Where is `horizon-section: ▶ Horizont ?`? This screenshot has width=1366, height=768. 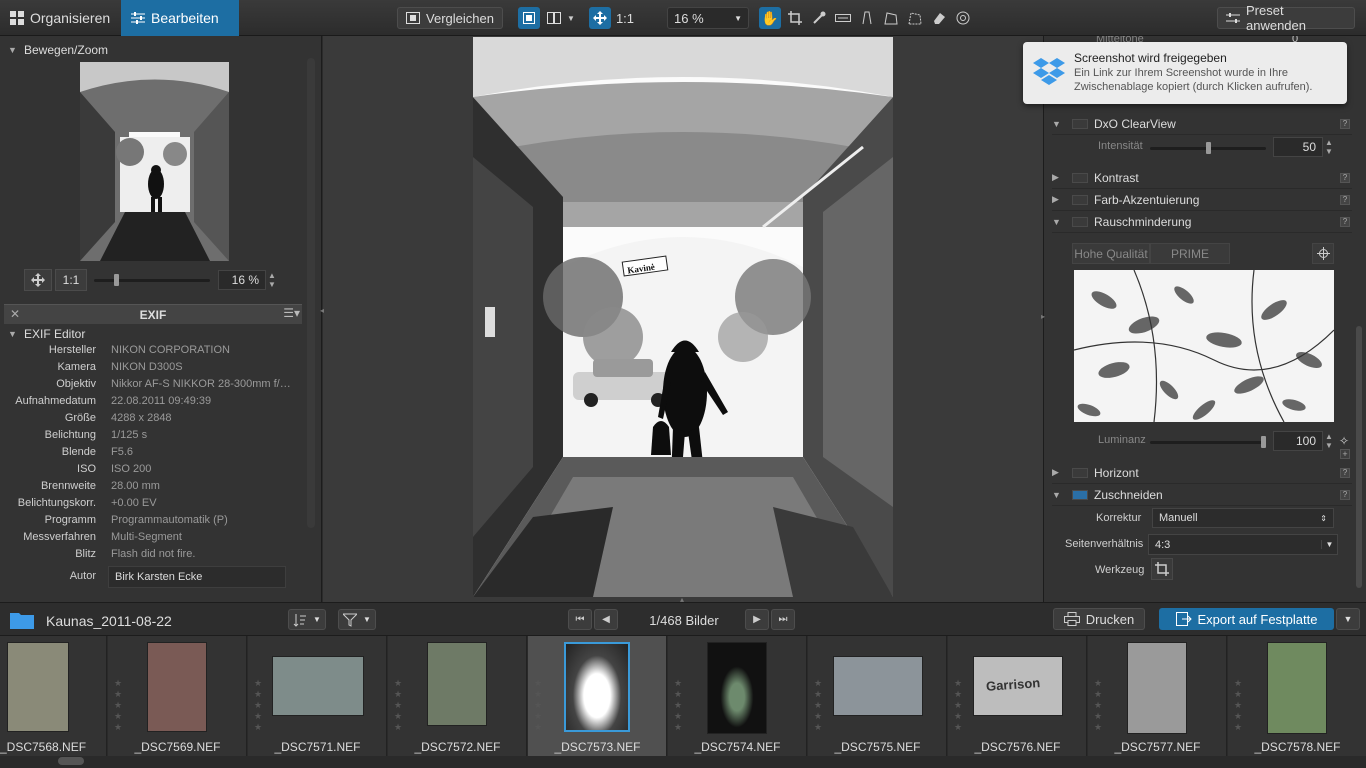
horizon-section: ▶ Horizont ? is located at coordinates (1202, 473).